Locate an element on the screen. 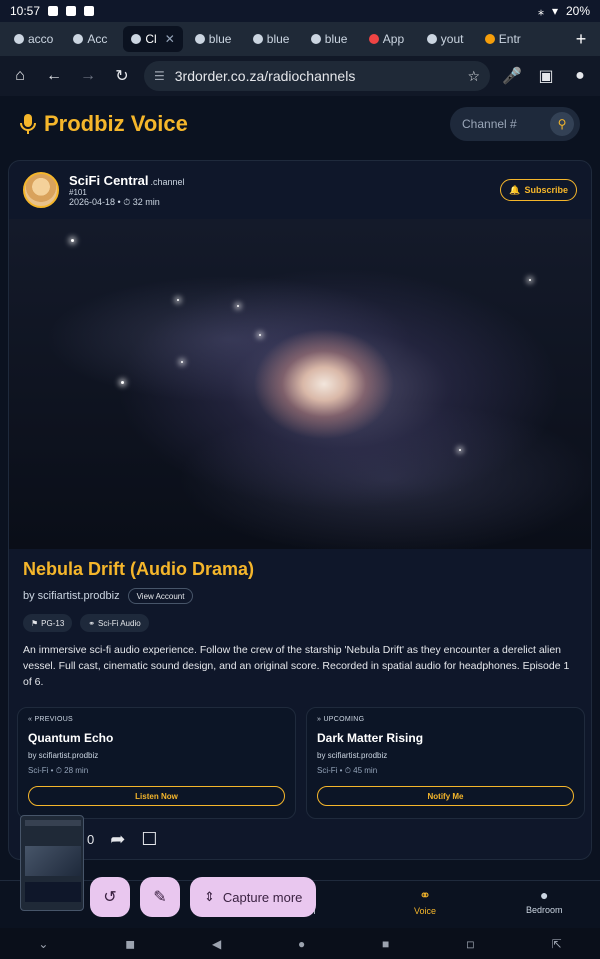 Image resolution: width=600 pixels, height=959 pixels. status-bar: 10:57 ⁎ ▾ 20% is located at coordinates (300, 11).